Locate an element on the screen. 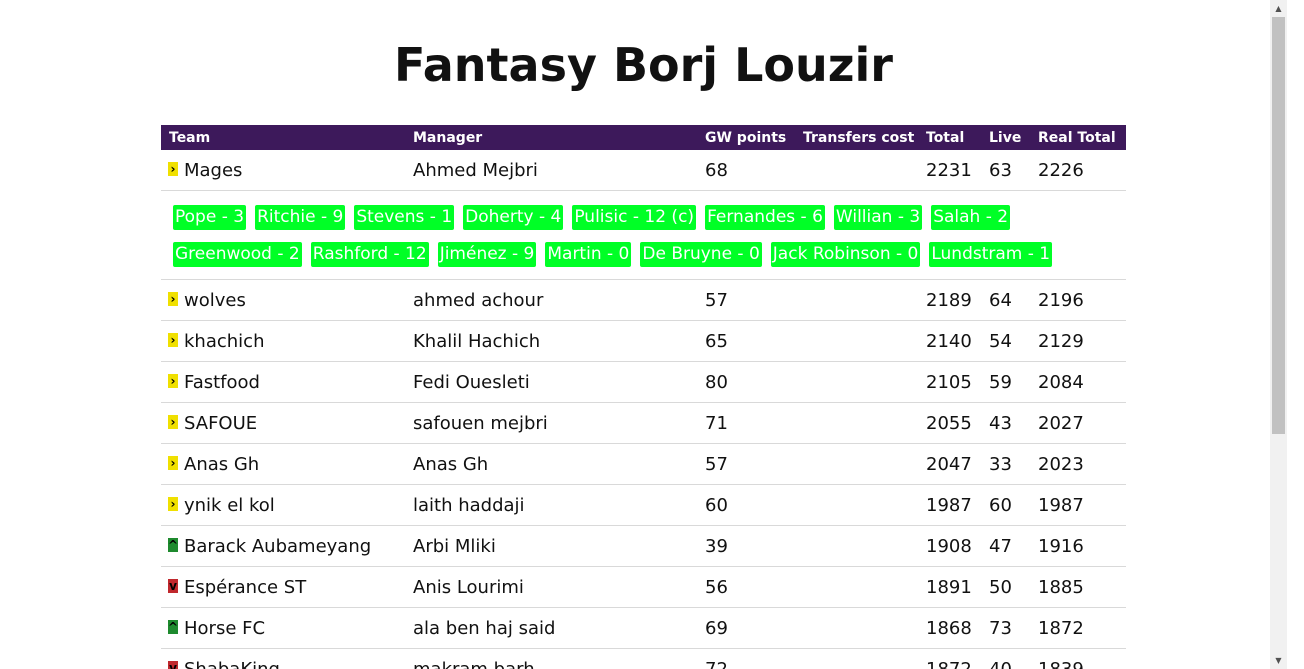  manager-name: ala ben haj said is located at coordinates (484, 628).